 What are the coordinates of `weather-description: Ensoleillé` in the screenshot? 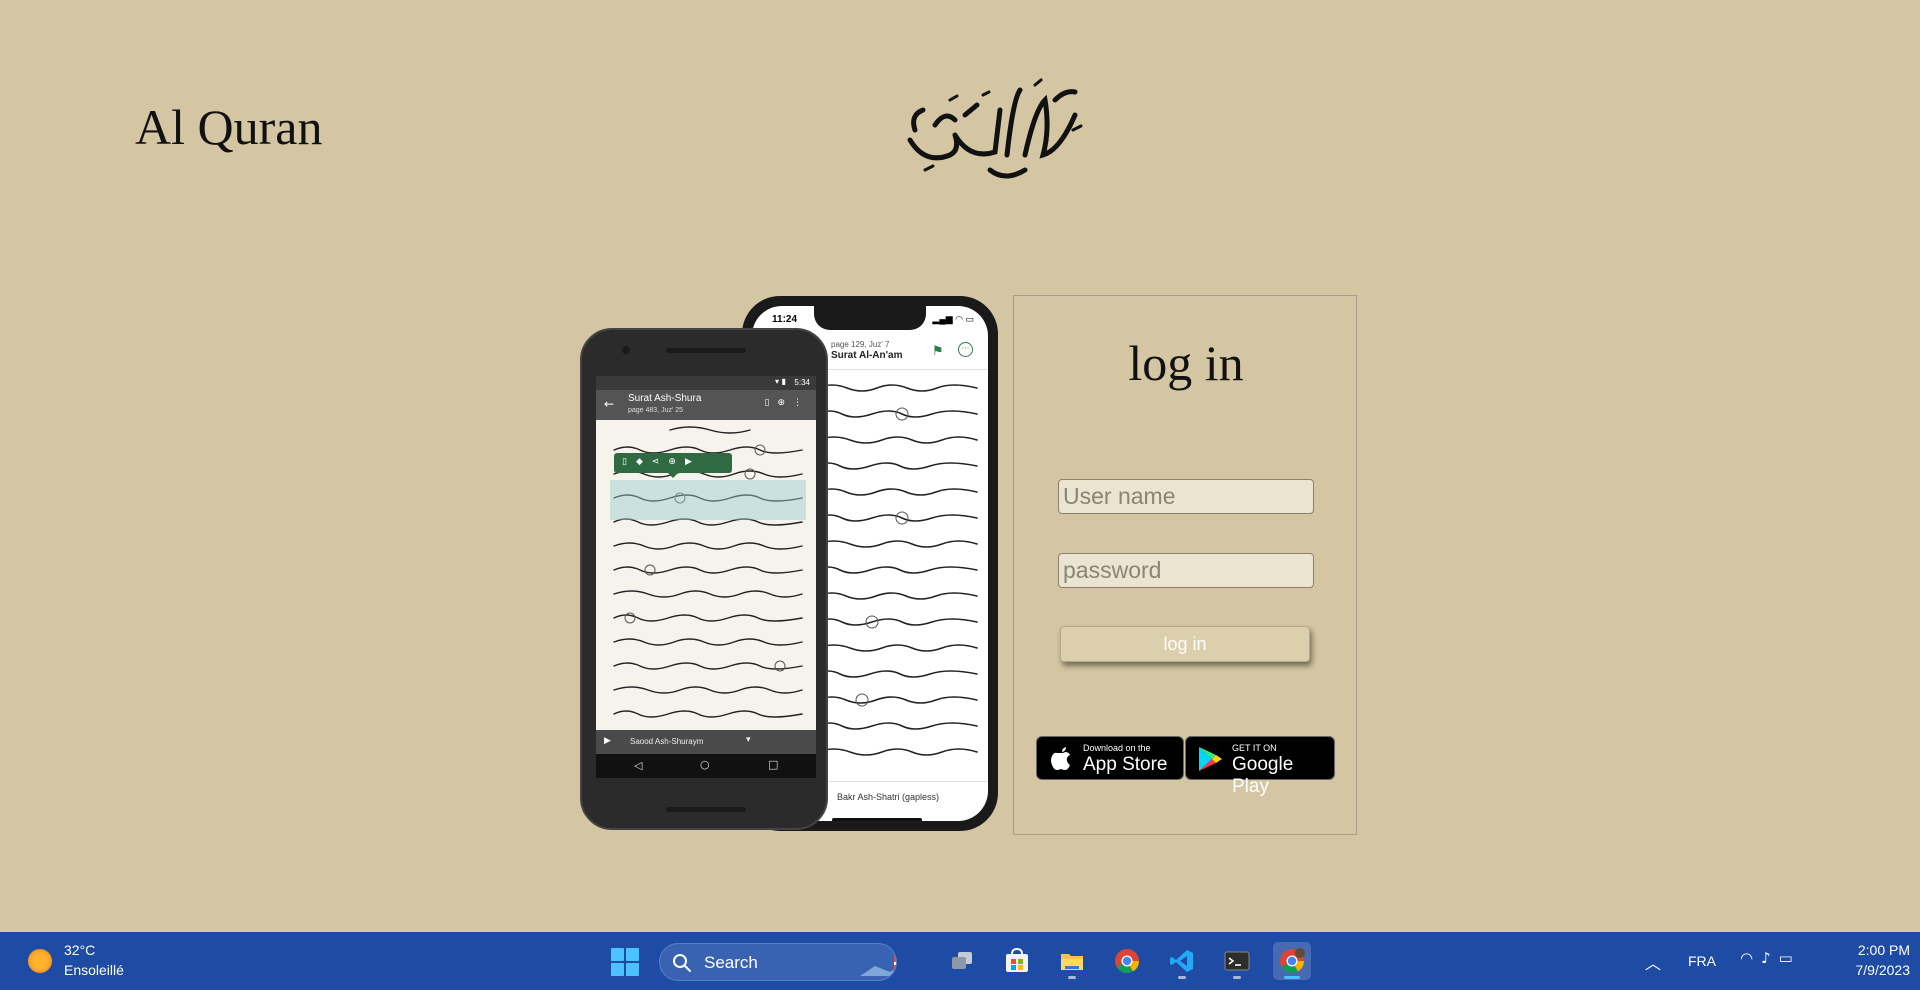 It's located at (94, 970).